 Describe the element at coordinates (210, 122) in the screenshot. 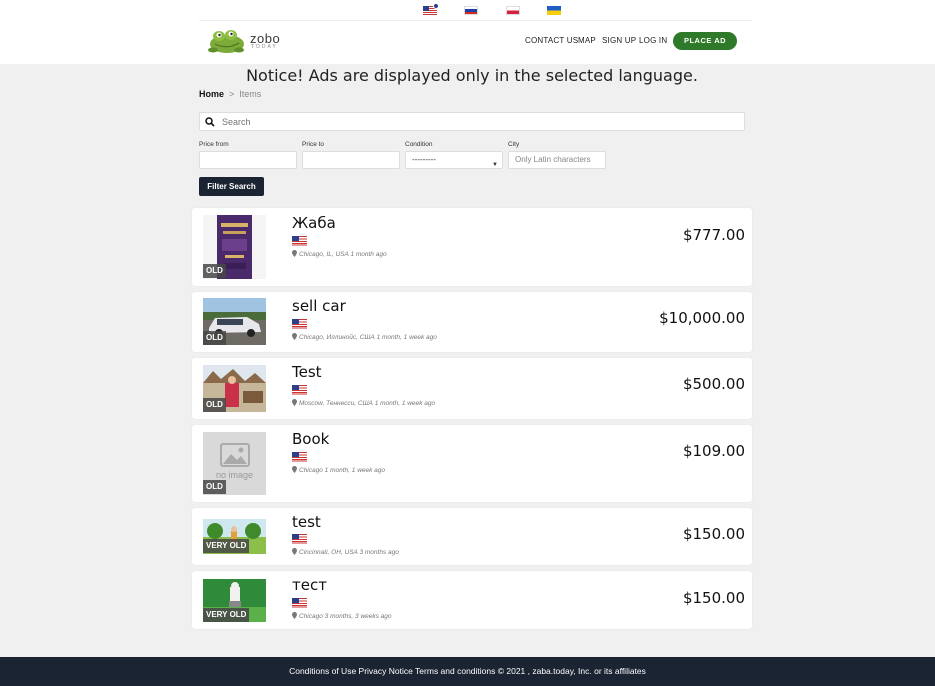

I see `search-icon` at that location.